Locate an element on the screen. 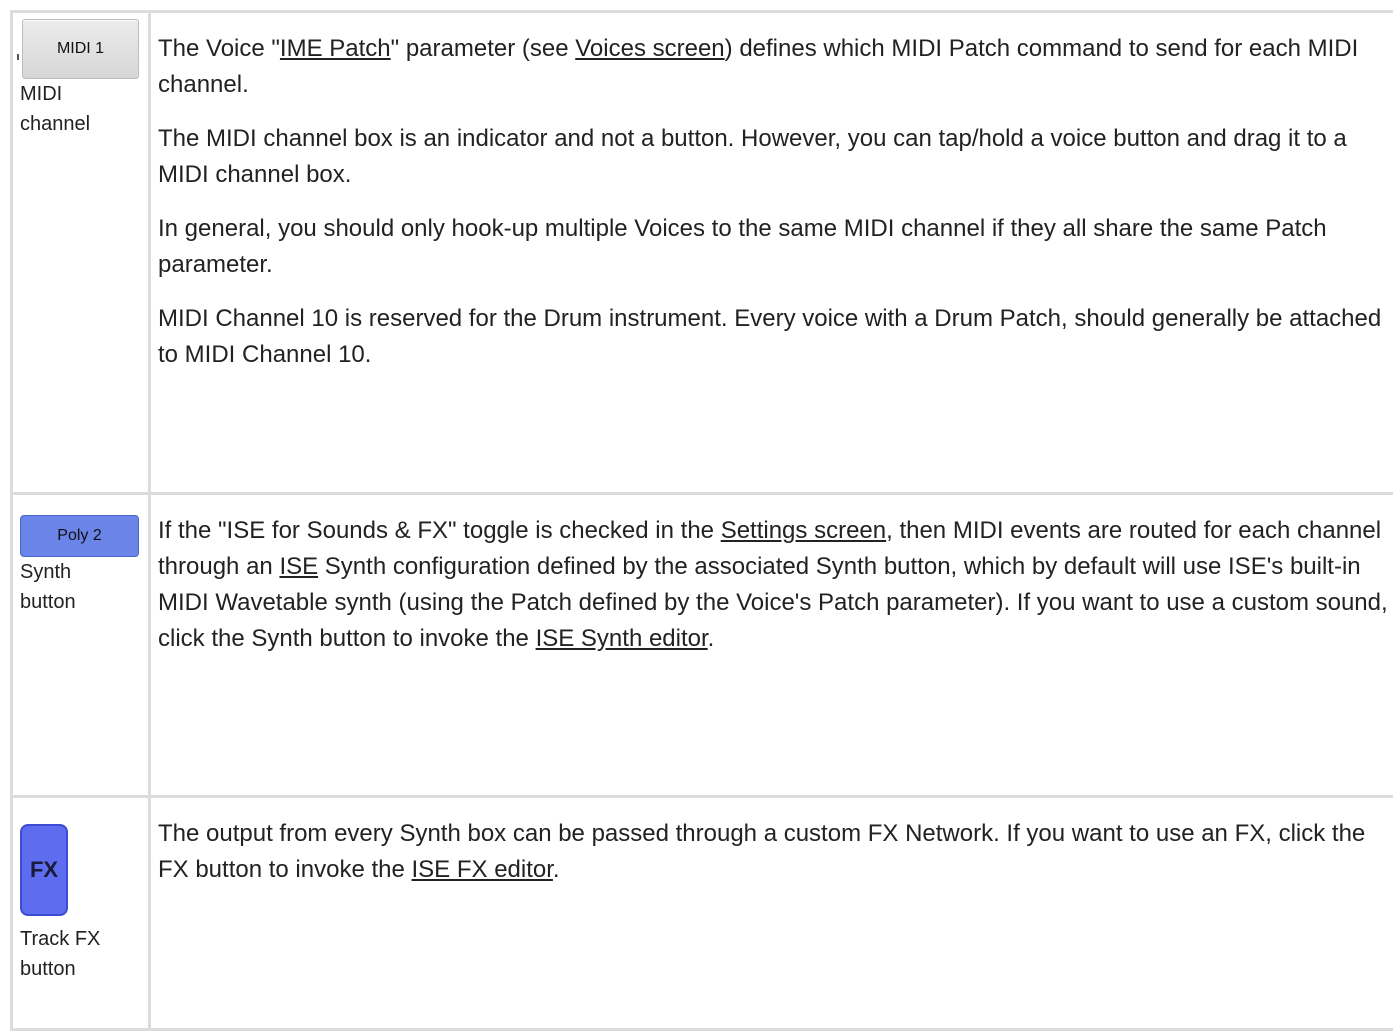 Image resolution: width=1393 pixels, height=1031 pixels. caption-line-1: Synth is located at coordinates (84, 572).